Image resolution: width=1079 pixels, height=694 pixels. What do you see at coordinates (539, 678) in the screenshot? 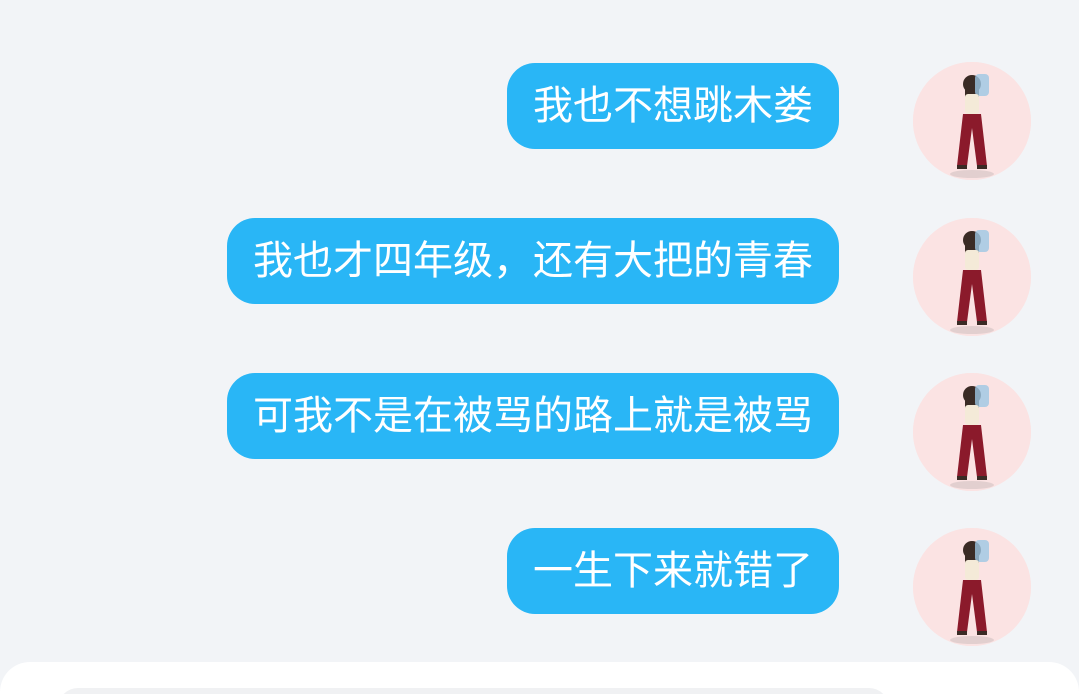
I see `message-composer` at bounding box center [539, 678].